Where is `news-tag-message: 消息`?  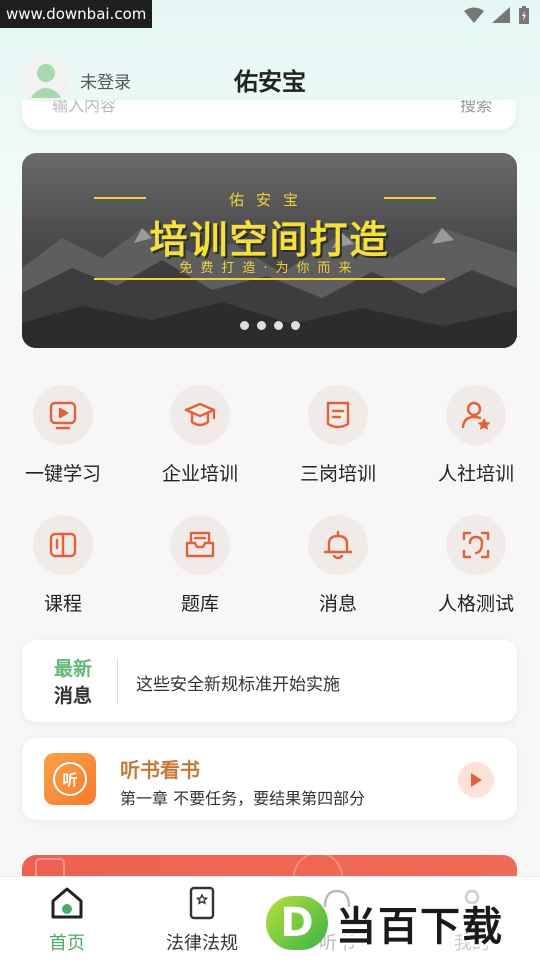
news-tag-message: 消息 is located at coordinates (73, 696).